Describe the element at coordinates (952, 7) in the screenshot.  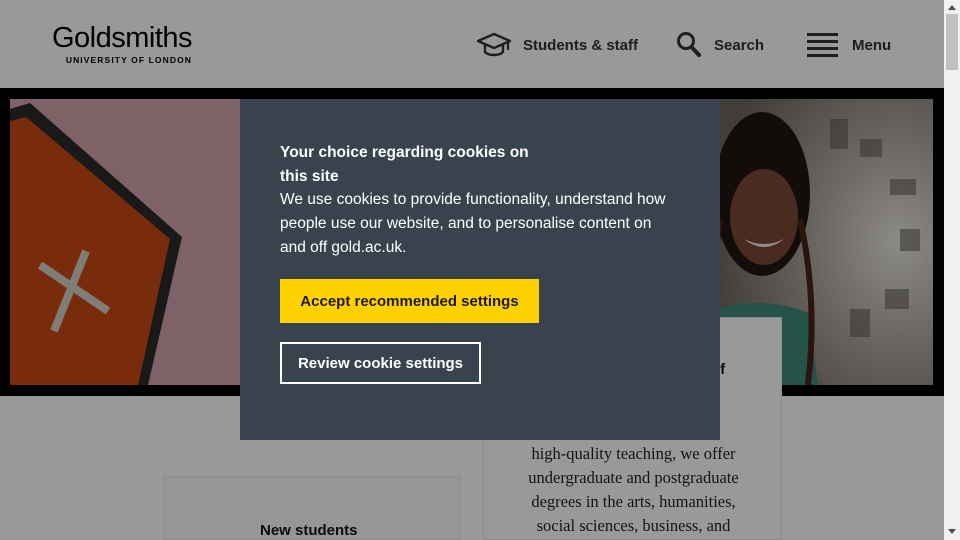
I see `scroll-up-arrow-icon` at that location.